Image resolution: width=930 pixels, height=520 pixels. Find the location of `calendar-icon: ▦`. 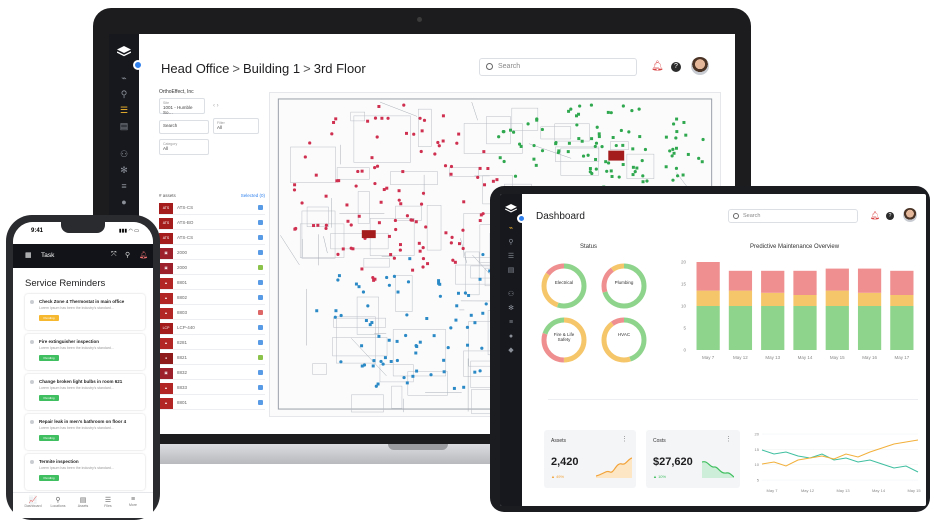

calendar-icon: ▦ is located at coordinates (28, 255).